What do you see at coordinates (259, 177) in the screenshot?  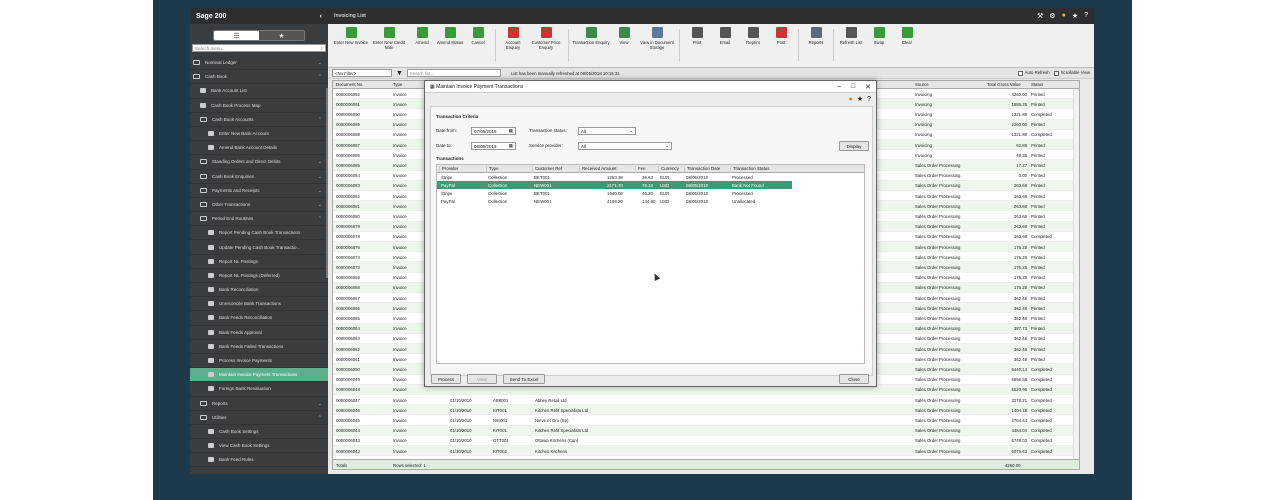 I see `sidebar-item: Cash Book Enquiries ⌄` at bounding box center [259, 177].